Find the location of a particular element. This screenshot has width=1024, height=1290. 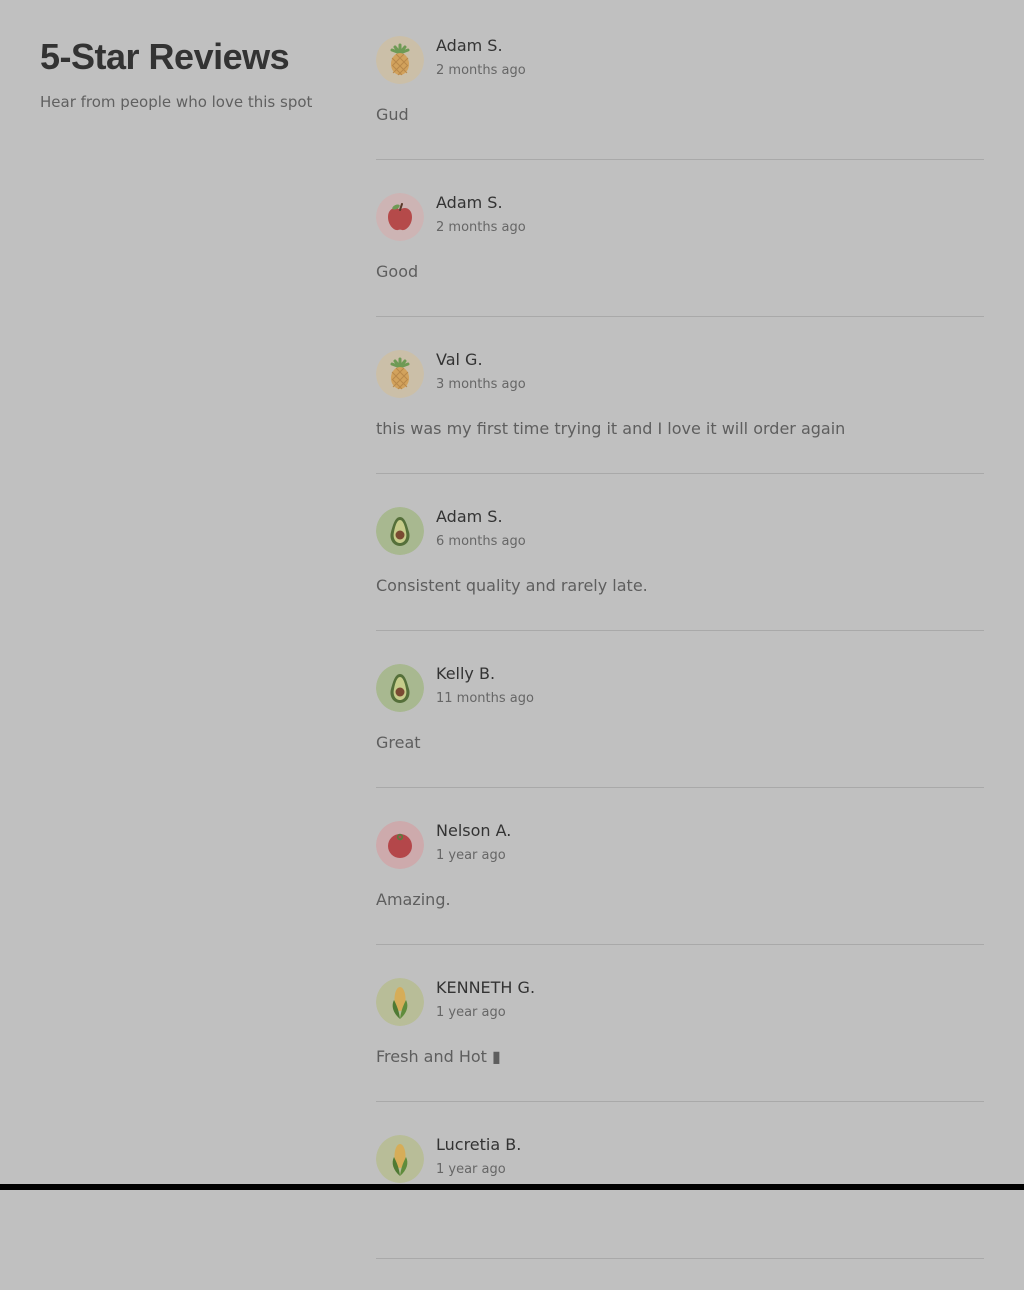

review-header: Kelly B. 11 months ago is located at coordinates (680, 687).